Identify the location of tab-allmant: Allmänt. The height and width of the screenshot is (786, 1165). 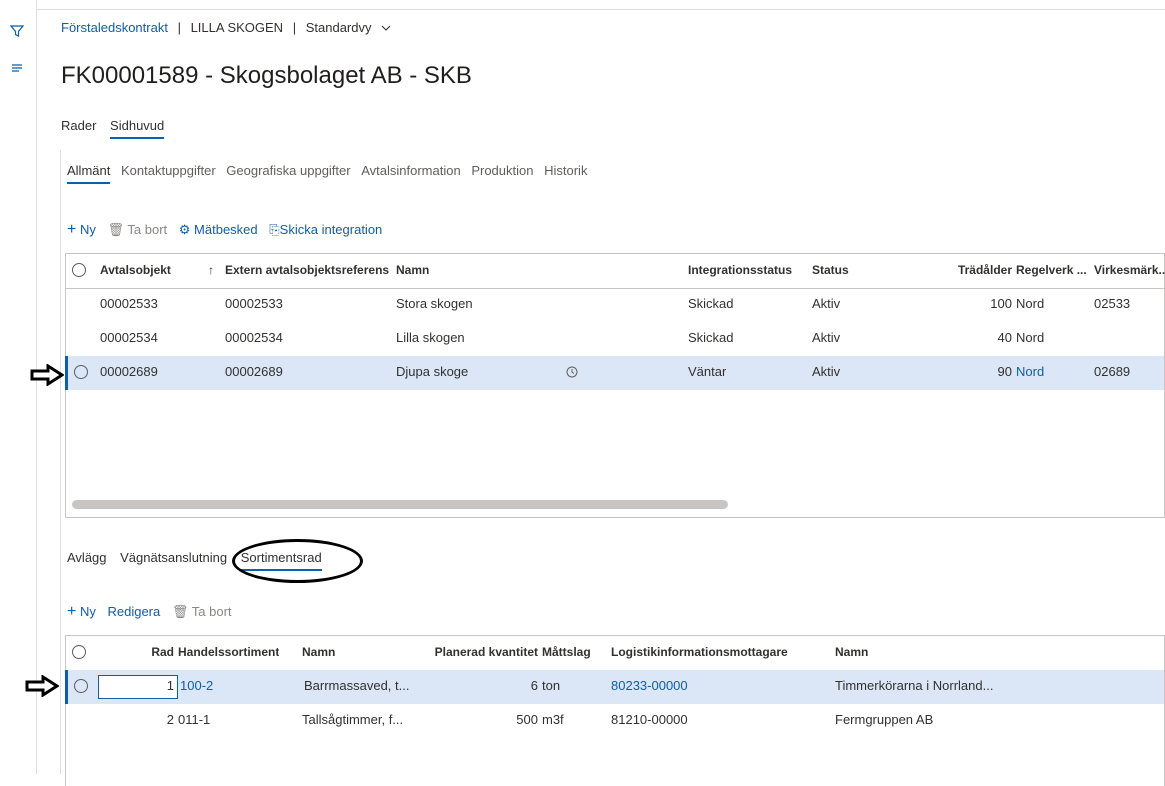
(89, 173).